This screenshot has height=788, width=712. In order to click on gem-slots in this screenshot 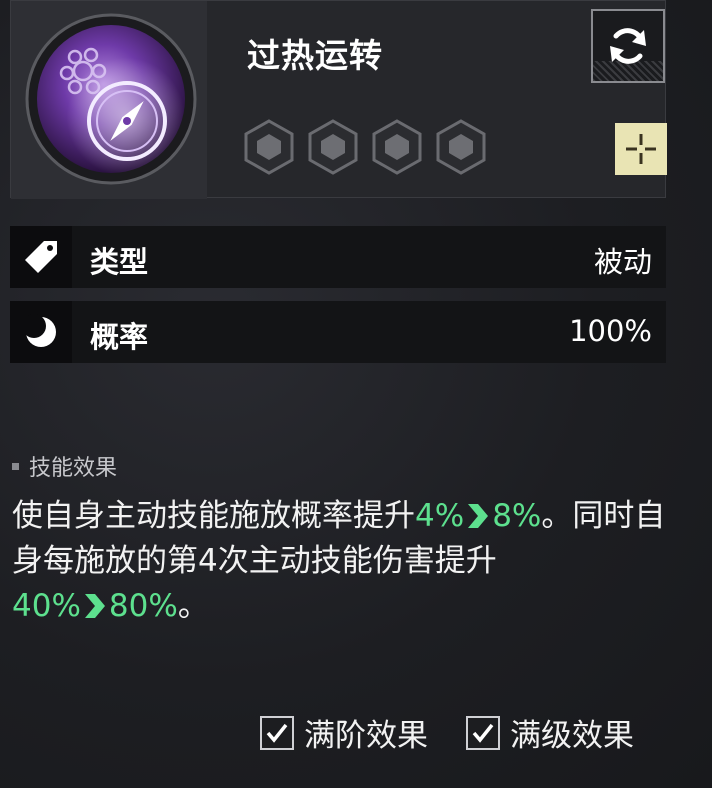, I will do `click(365, 147)`.